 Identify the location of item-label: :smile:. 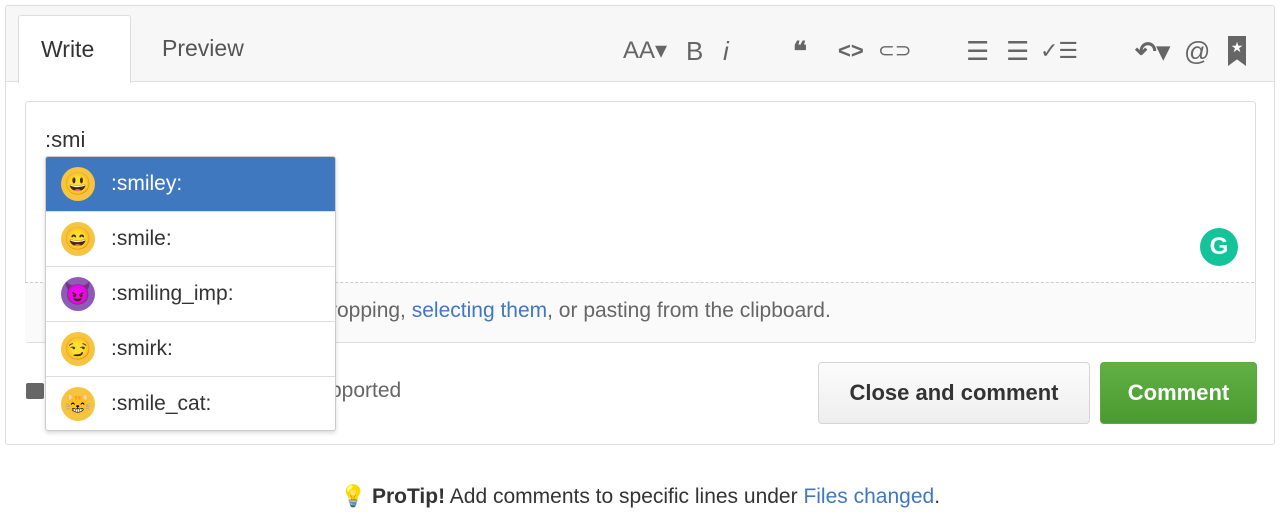
(141, 238).